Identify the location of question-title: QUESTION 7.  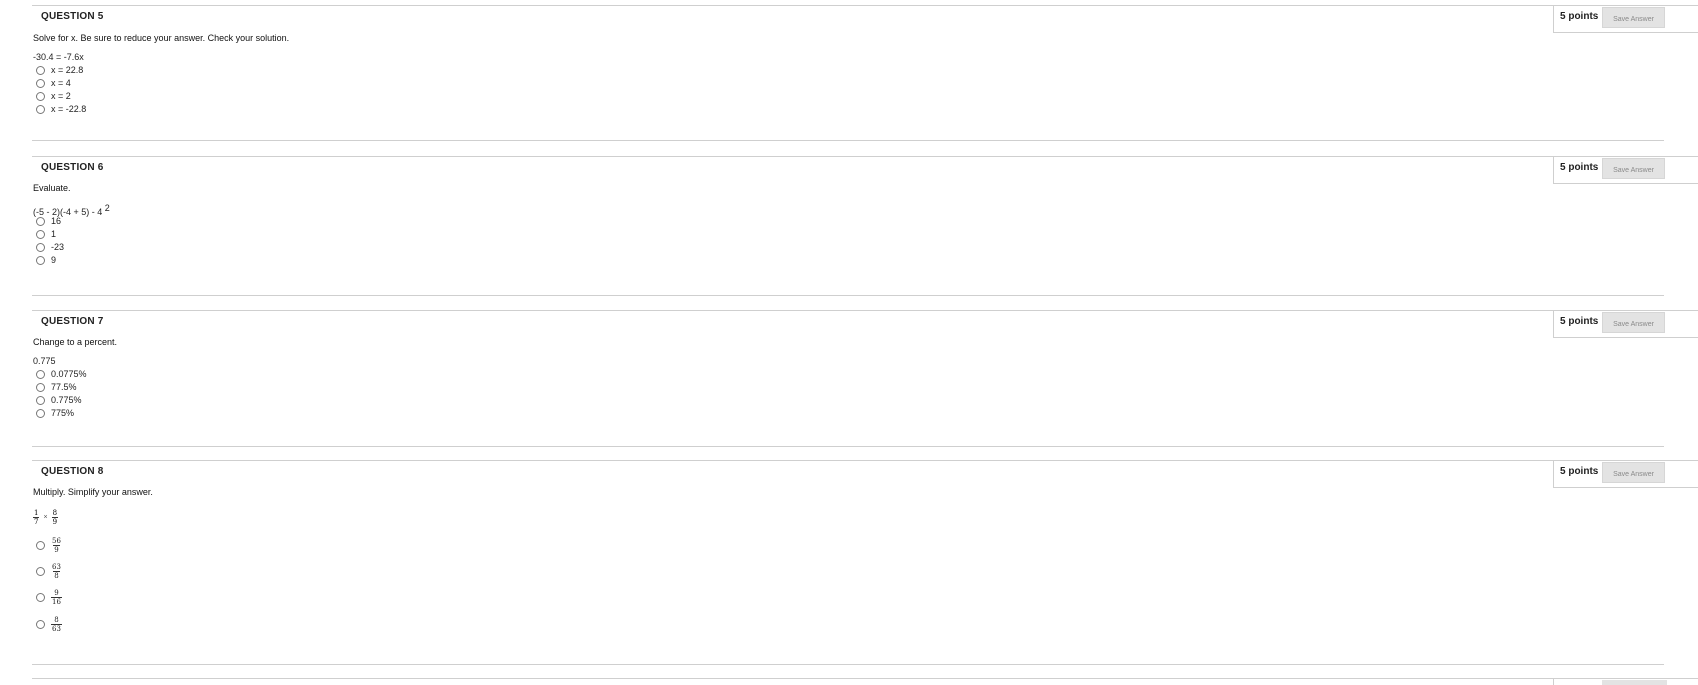
(72, 321).